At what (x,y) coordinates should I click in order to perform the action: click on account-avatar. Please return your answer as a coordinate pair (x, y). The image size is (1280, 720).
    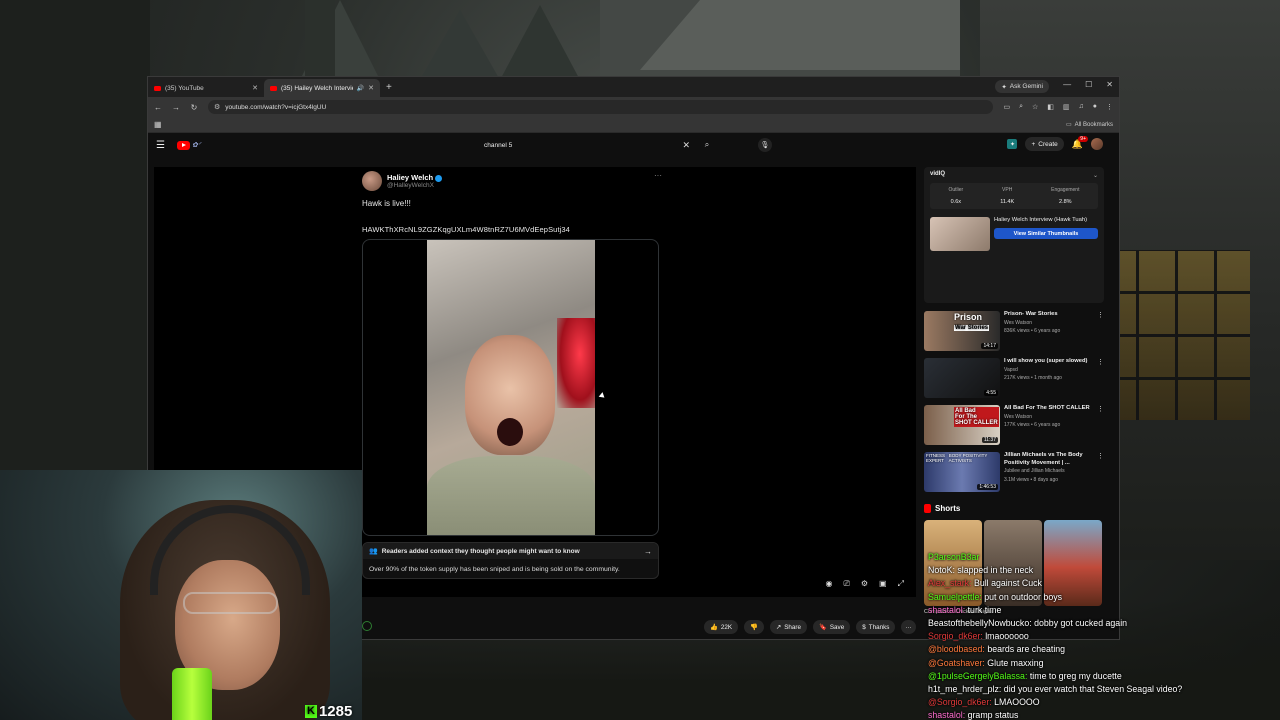
    Looking at the image, I should click on (1097, 144).